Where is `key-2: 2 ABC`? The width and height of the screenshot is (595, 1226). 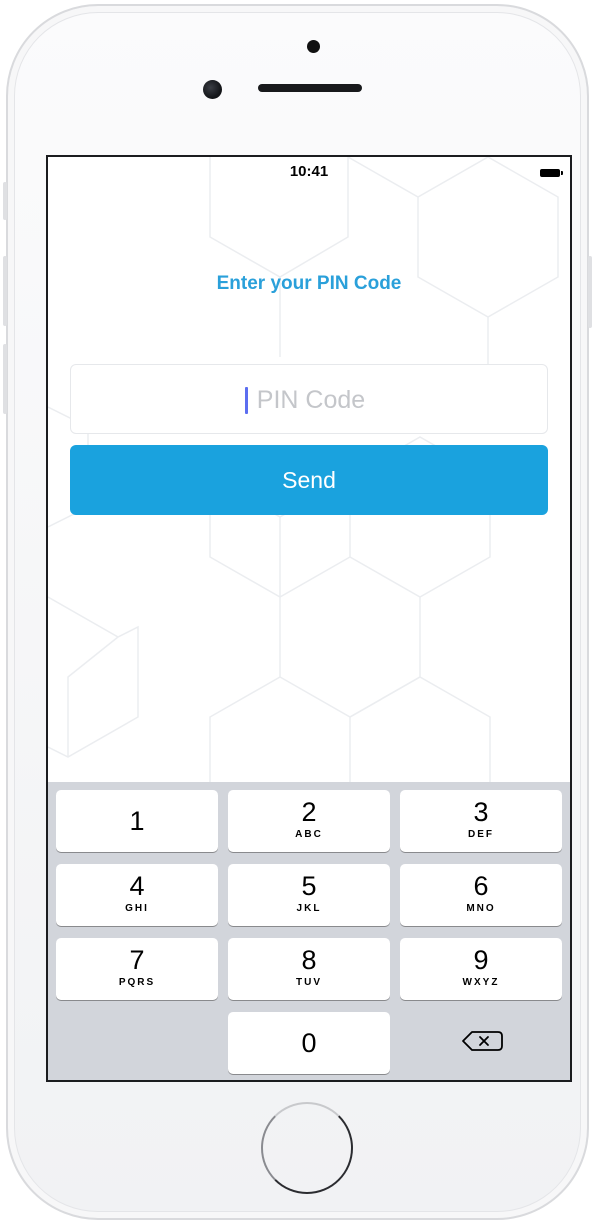 key-2: 2 ABC is located at coordinates (309, 821).